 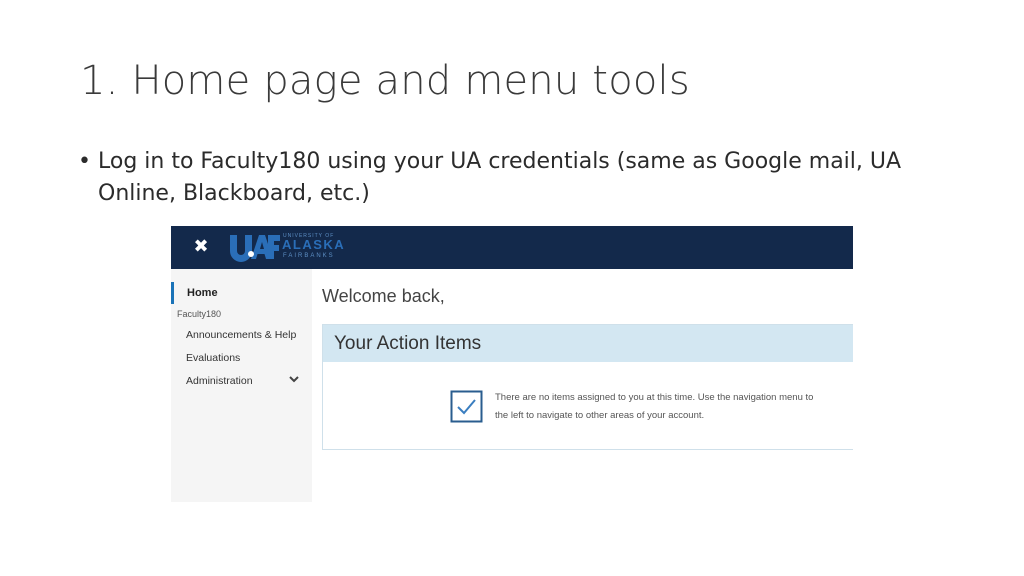 What do you see at coordinates (213, 358) in the screenshot?
I see `sidebar-item-evaluations: Evaluations` at bounding box center [213, 358].